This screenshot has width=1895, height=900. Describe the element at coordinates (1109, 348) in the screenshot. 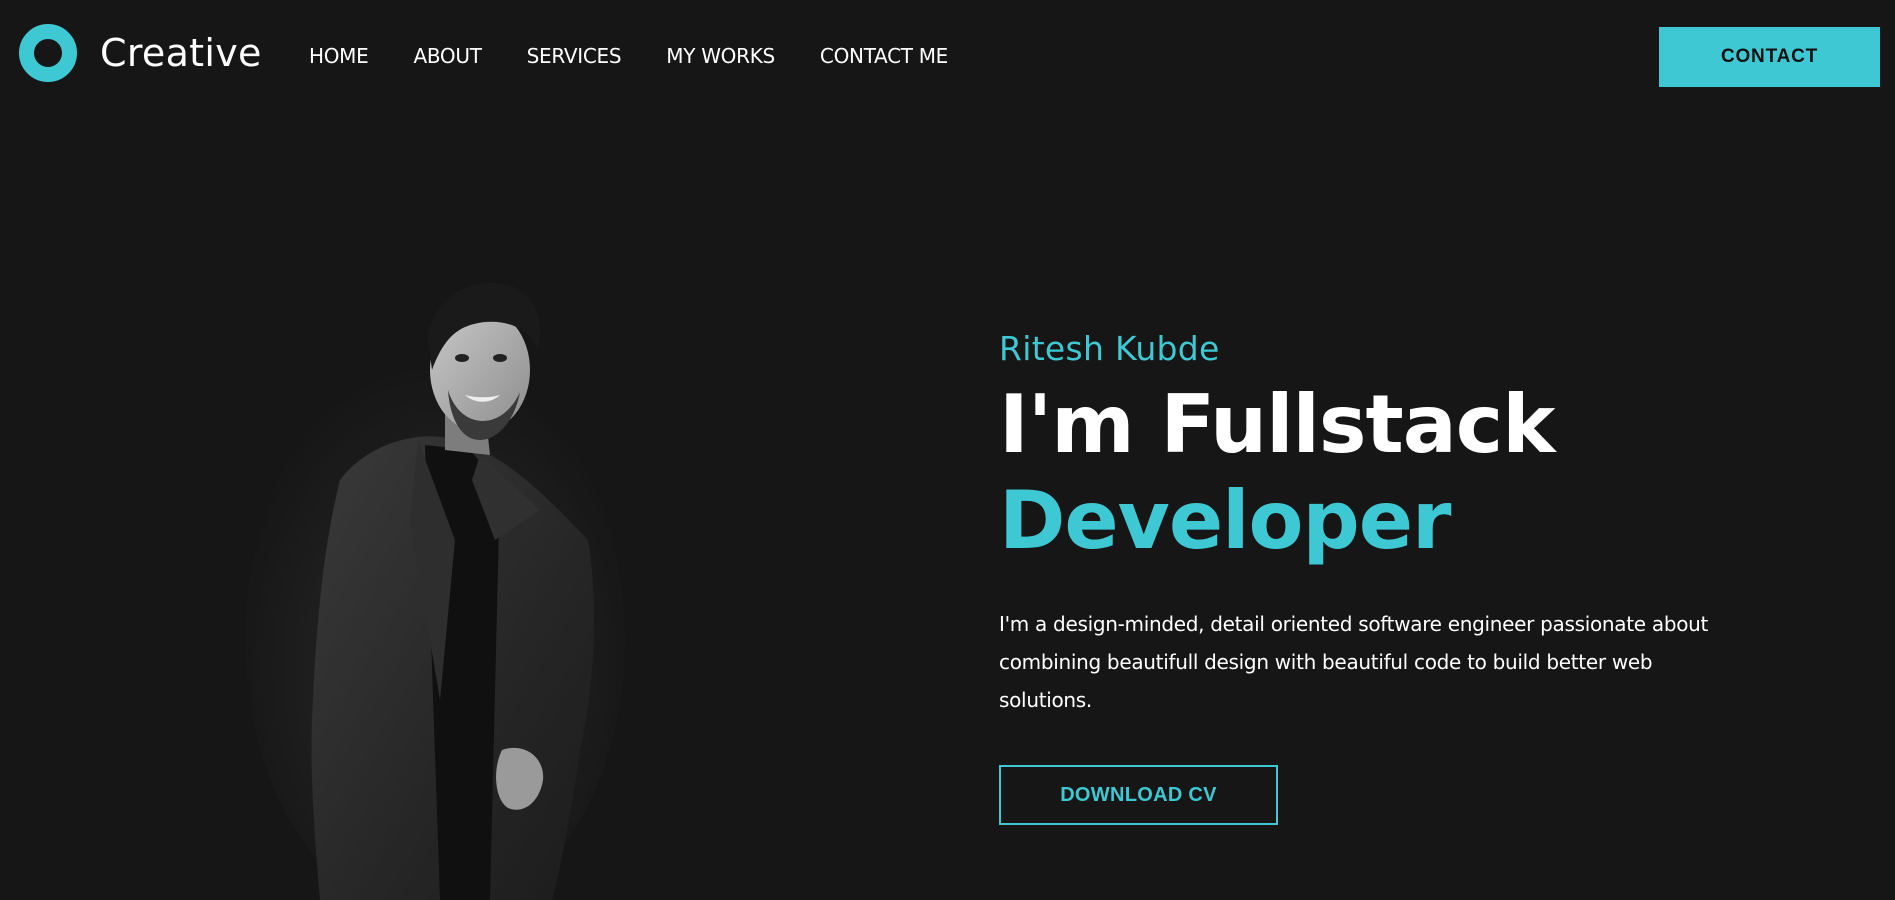

I see `hero-name: Ritesh Kubde` at that location.